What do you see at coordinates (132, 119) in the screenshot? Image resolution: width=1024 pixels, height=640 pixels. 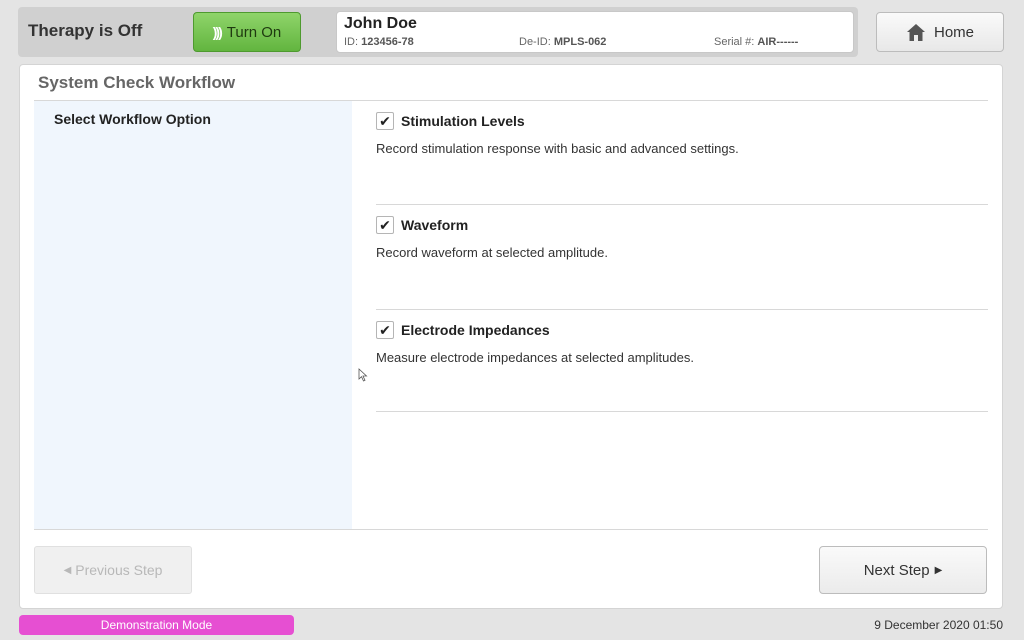 I see `select-workflow-label: Select Workflow Option` at bounding box center [132, 119].